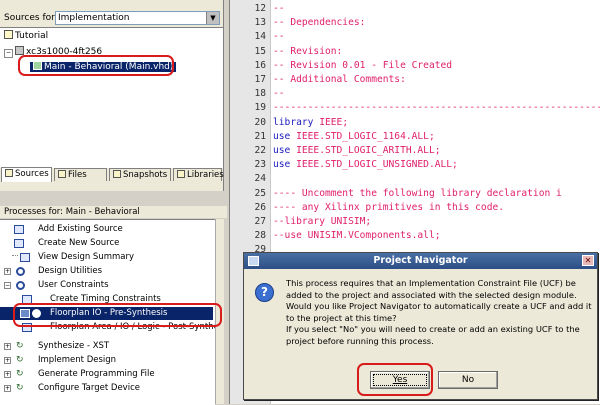 This screenshot has width=600, height=405. I want to click on code-line: --use UNISIM.VComponents.all;, so click(357, 236).